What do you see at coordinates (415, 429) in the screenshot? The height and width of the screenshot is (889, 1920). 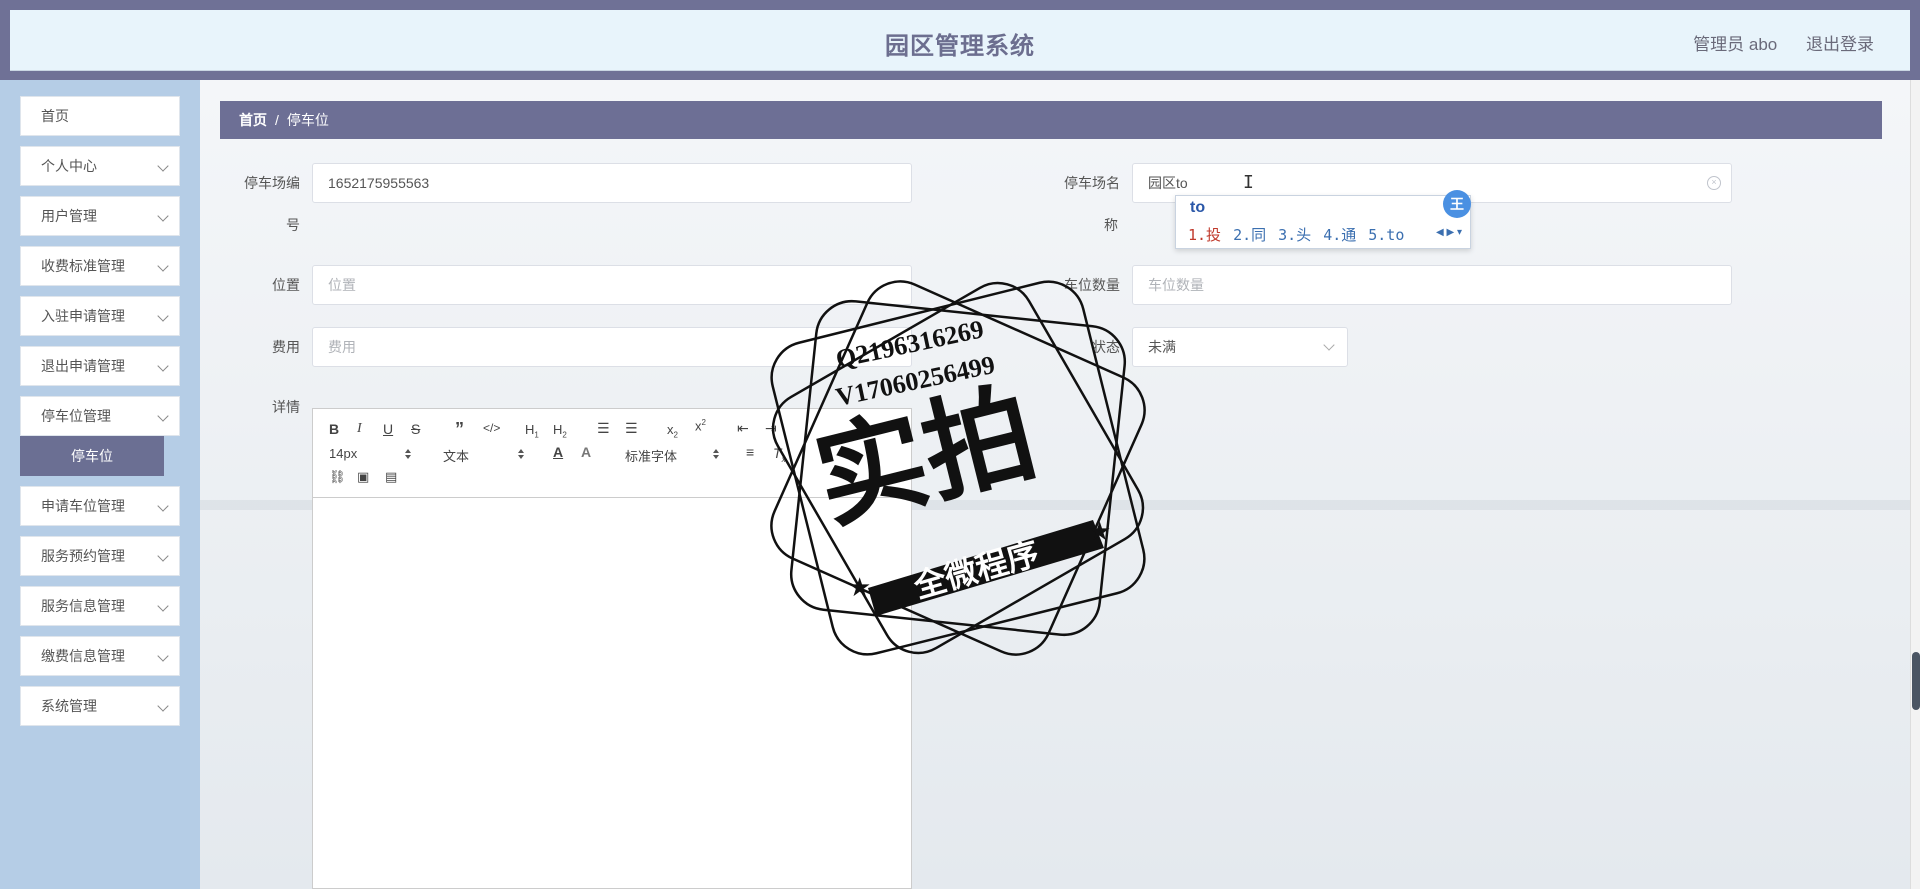 I see `strikethrough-icon: S` at bounding box center [415, 429].